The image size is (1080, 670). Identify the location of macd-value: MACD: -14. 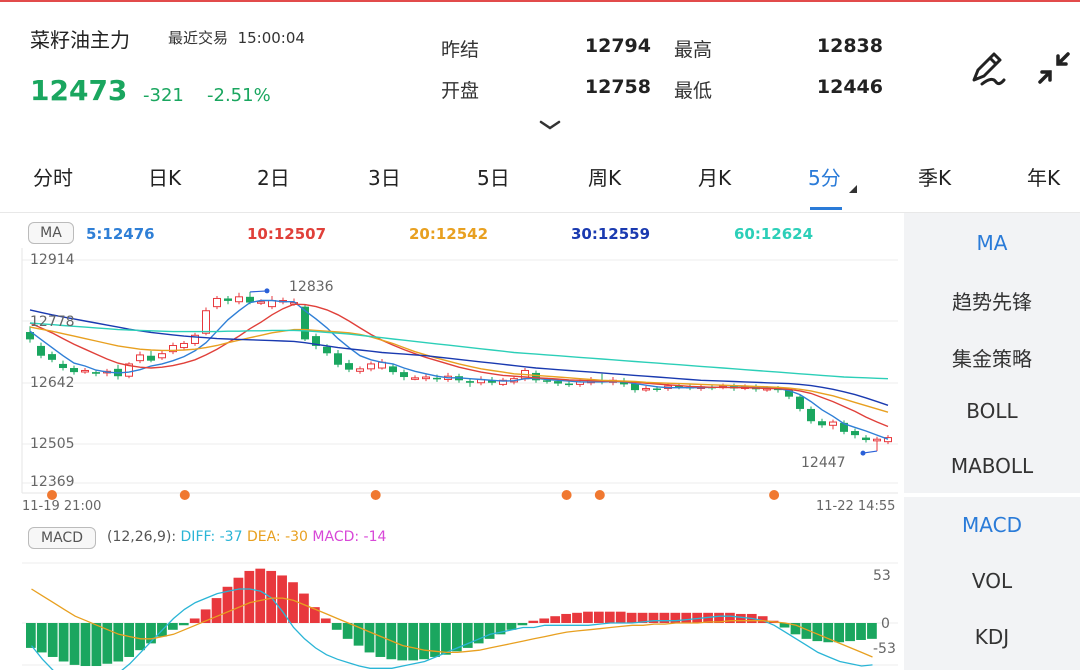
(349, 537).